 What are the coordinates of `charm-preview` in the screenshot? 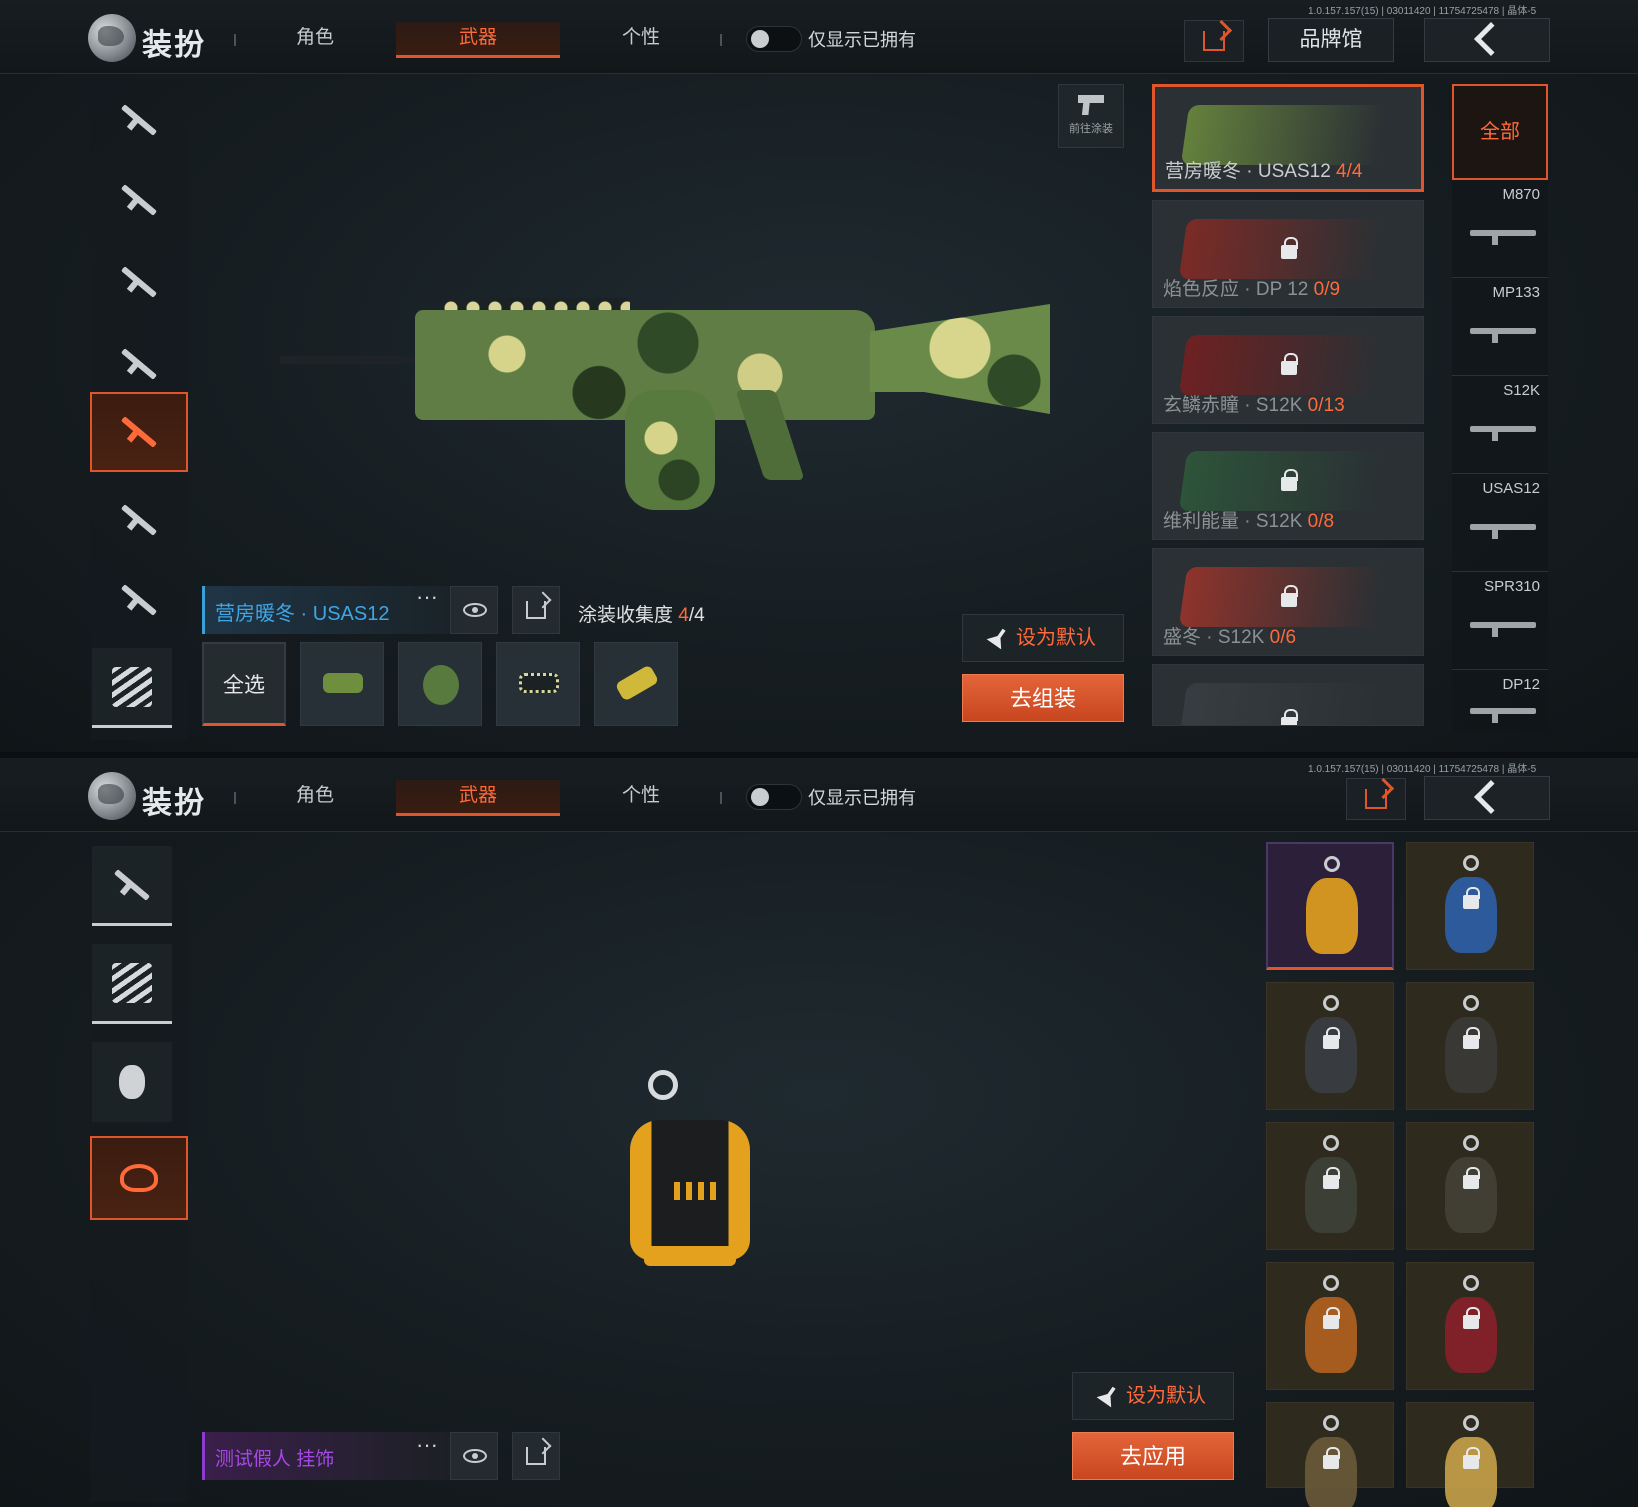 It's located at (690, 1170).